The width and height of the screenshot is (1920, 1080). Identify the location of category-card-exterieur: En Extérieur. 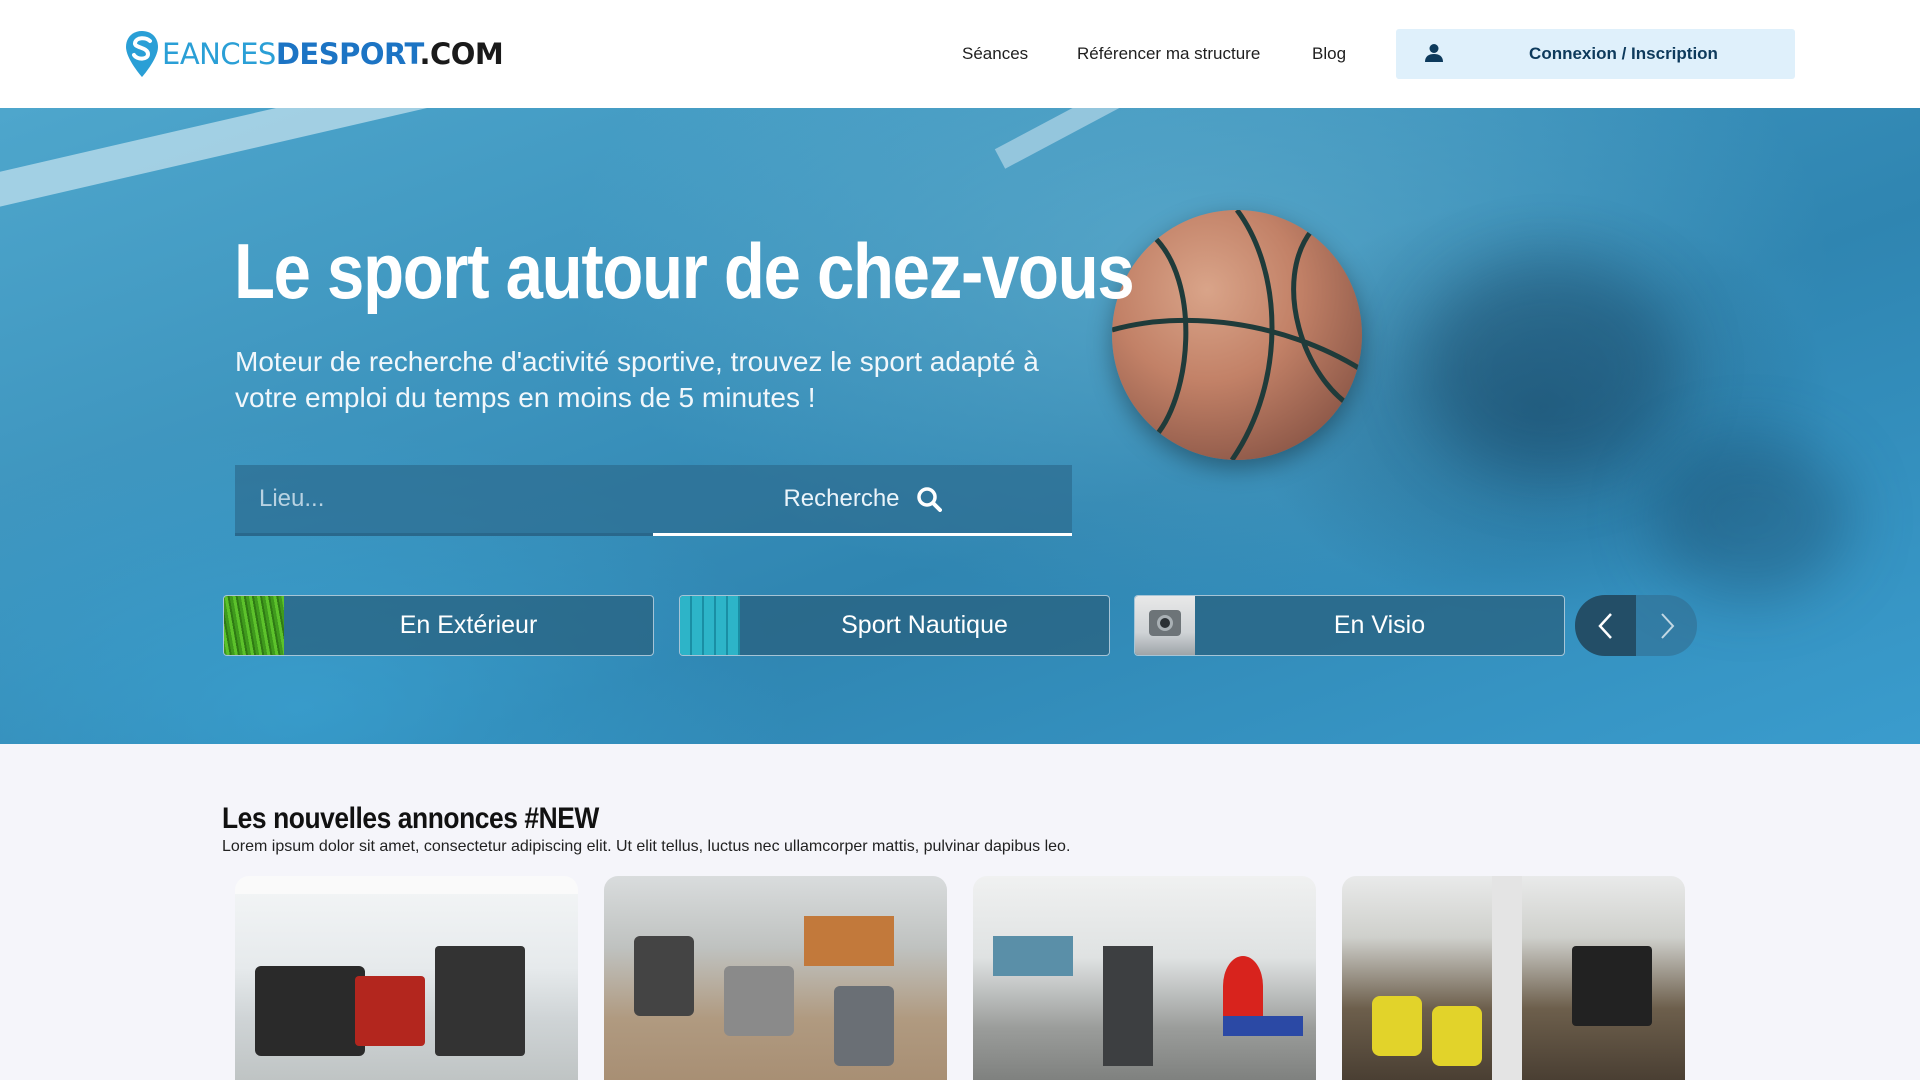
(438, 625).